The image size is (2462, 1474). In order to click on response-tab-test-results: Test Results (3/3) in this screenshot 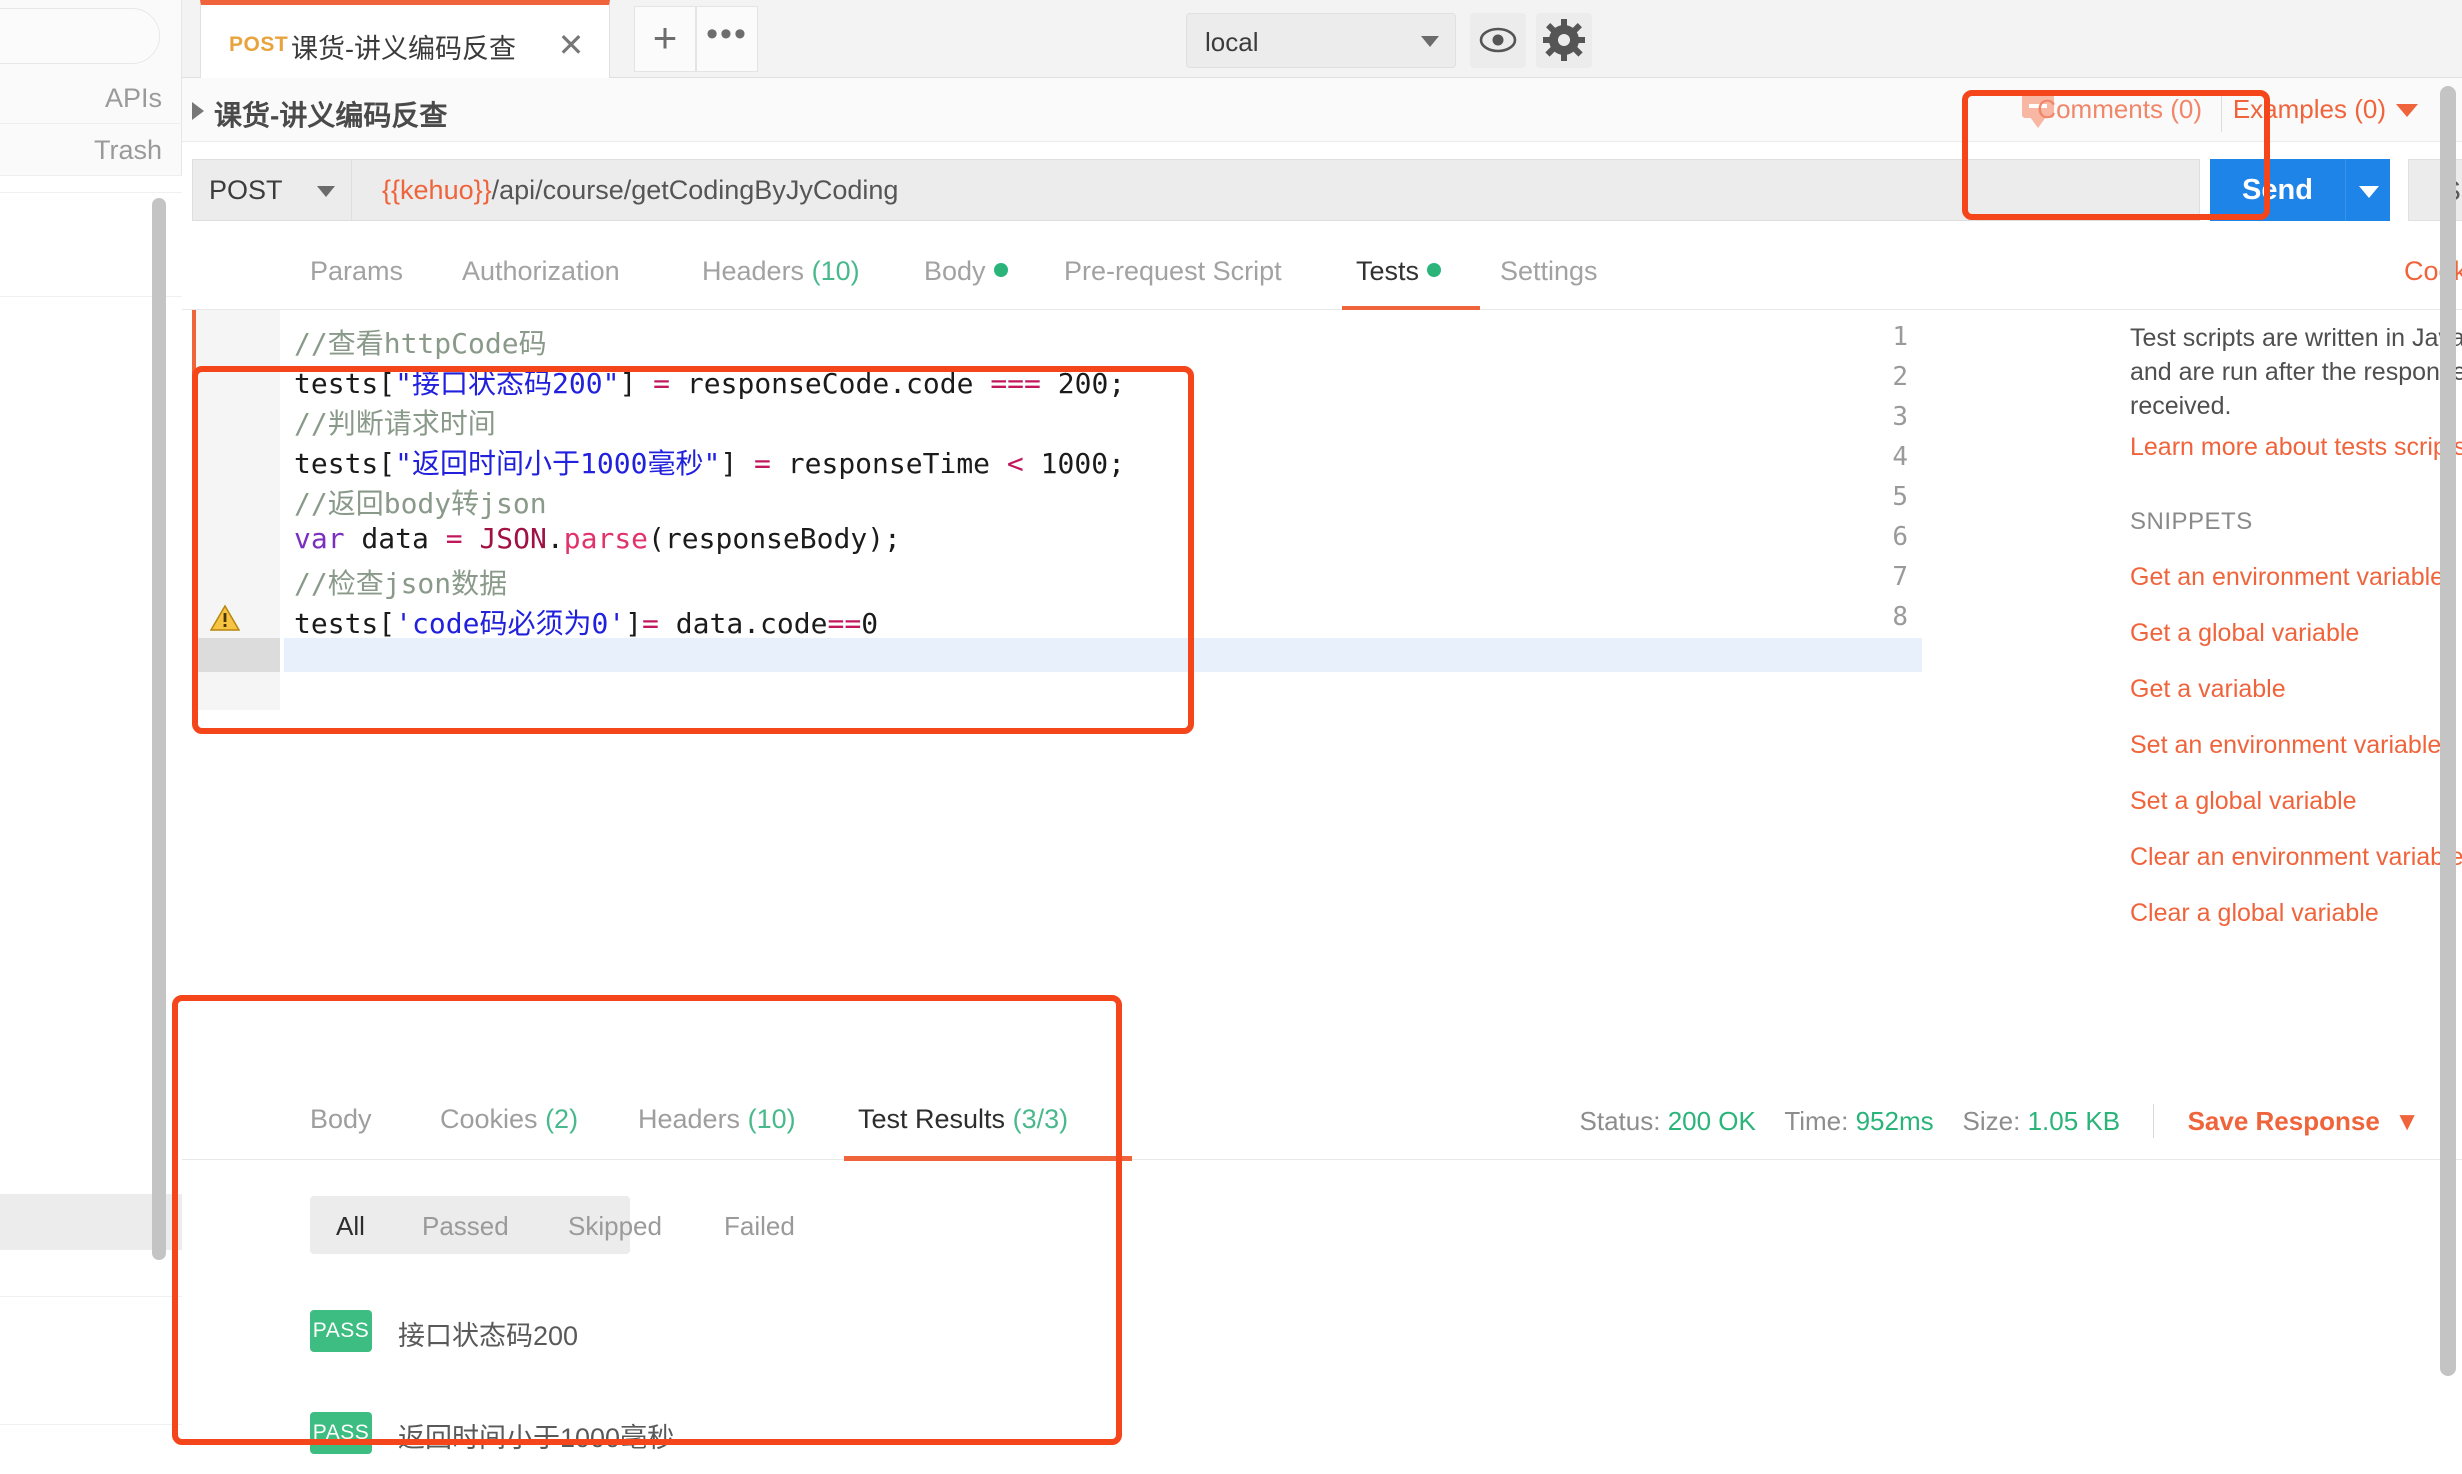, I will do `click(963, 1119)`.